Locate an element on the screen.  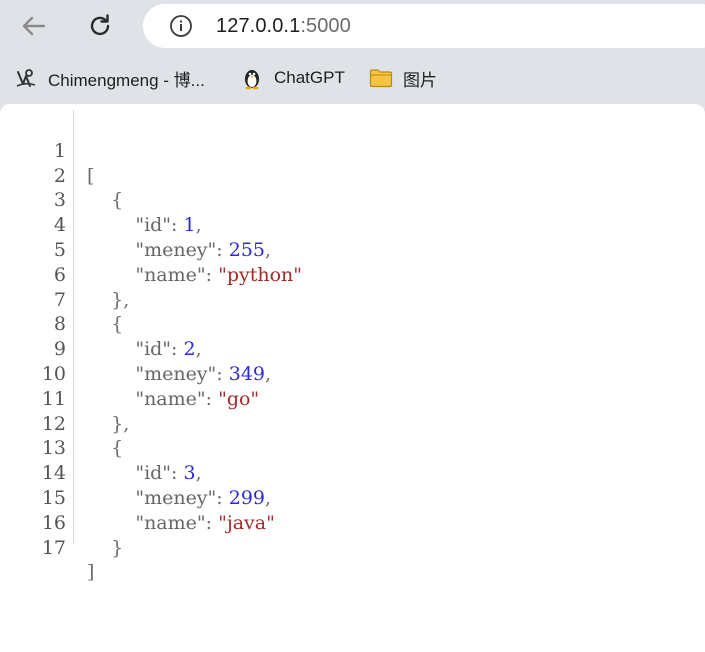
code-text: ] is located at coordinates (91, 572).